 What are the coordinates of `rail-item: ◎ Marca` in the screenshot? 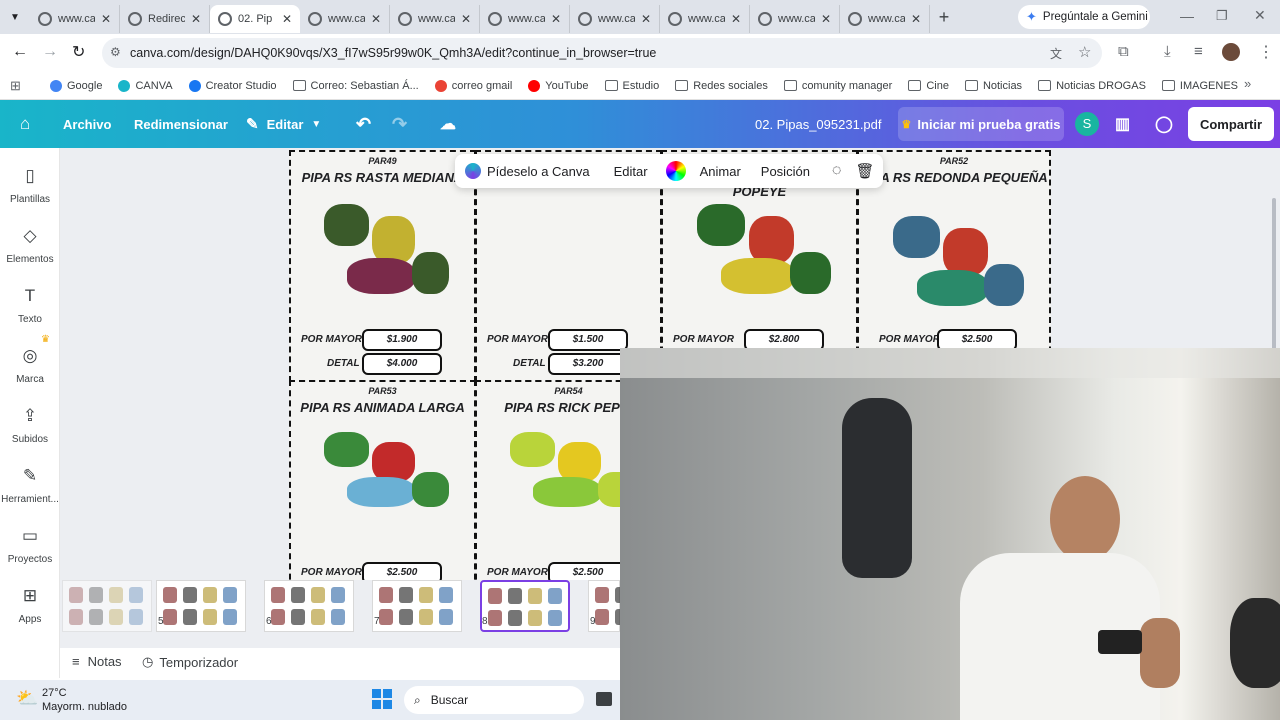 It's located at (30, 365).